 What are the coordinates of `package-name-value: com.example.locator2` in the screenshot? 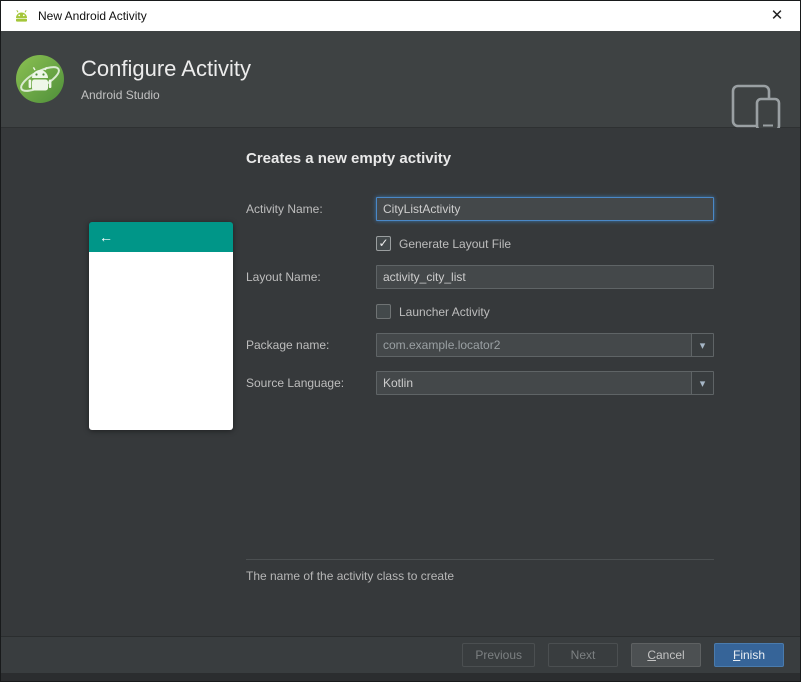 It's located at (534, 345).